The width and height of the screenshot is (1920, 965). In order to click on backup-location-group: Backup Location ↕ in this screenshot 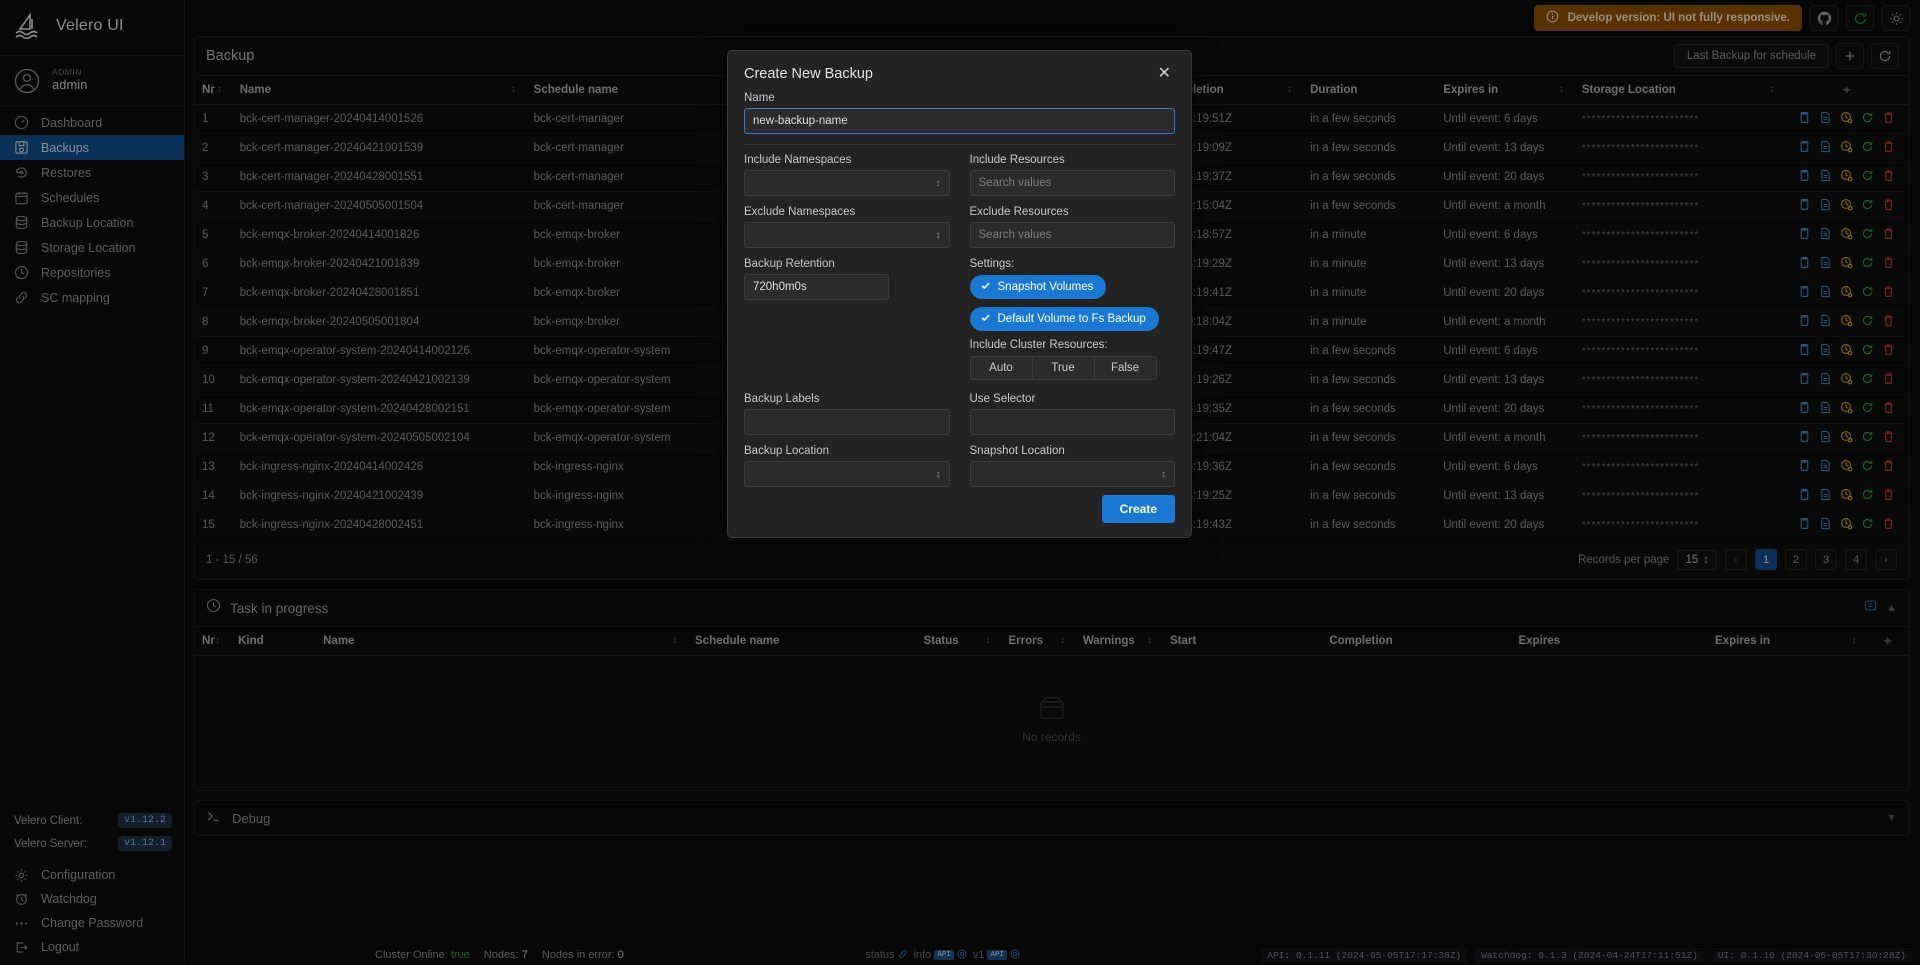, I will do `click(847, 466)`.